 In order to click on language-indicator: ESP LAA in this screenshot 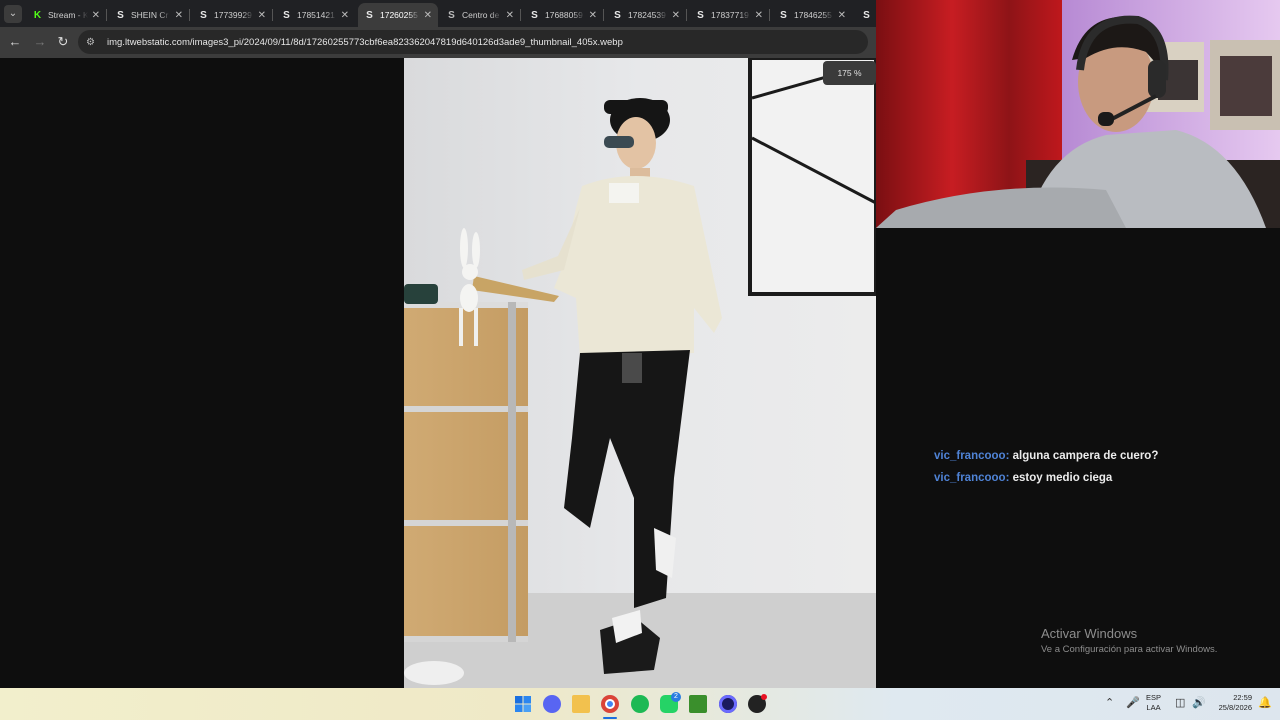, I will do `click(1153, 703)`.